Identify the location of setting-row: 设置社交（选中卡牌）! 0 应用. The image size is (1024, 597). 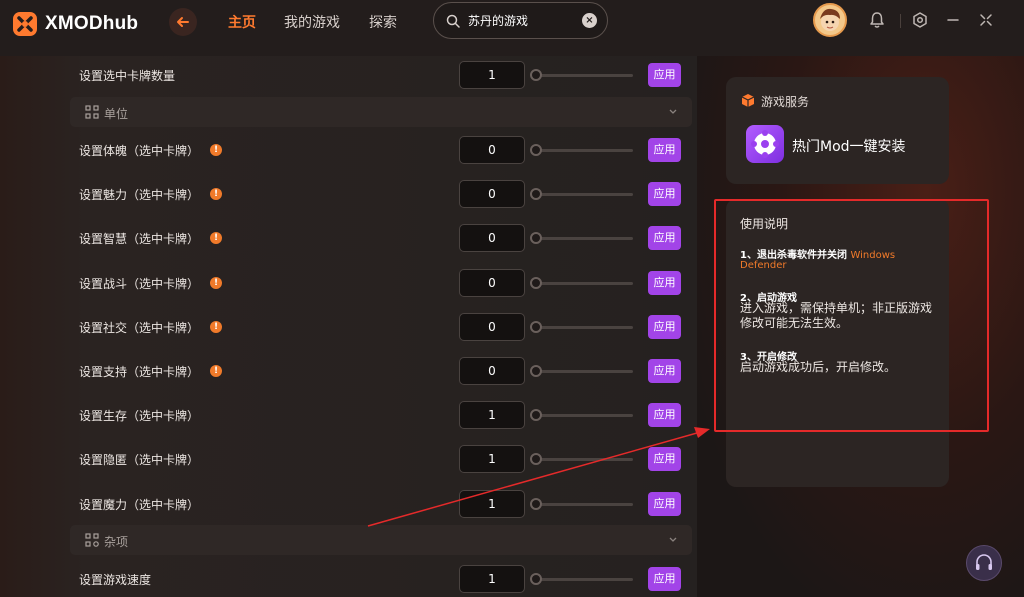
(381, 327).